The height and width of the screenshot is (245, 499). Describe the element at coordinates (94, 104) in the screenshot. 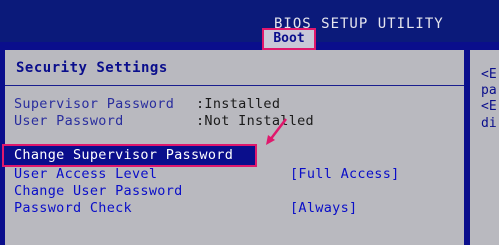

I see `supervisor-password-label: Supervisor Password` at that location.